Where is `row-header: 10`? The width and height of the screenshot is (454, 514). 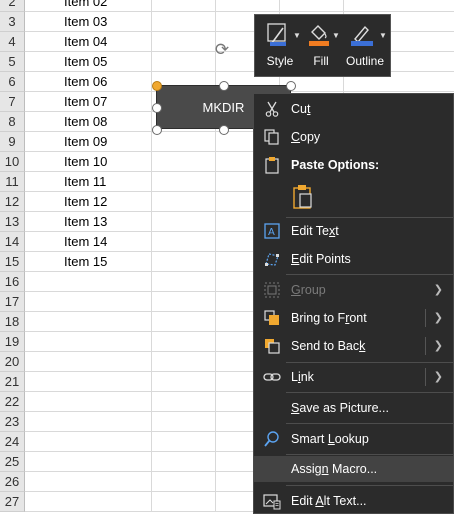
row-header: 10 is located at coordinates (12, 162).